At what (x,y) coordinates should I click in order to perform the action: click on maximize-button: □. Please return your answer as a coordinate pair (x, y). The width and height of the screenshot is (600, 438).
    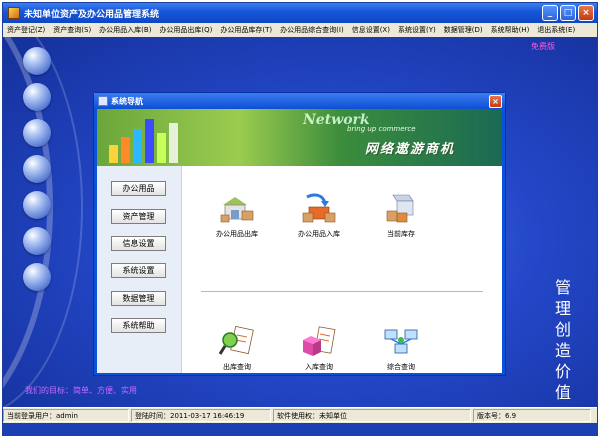
    Looking at the image, I should click on (568, 13).